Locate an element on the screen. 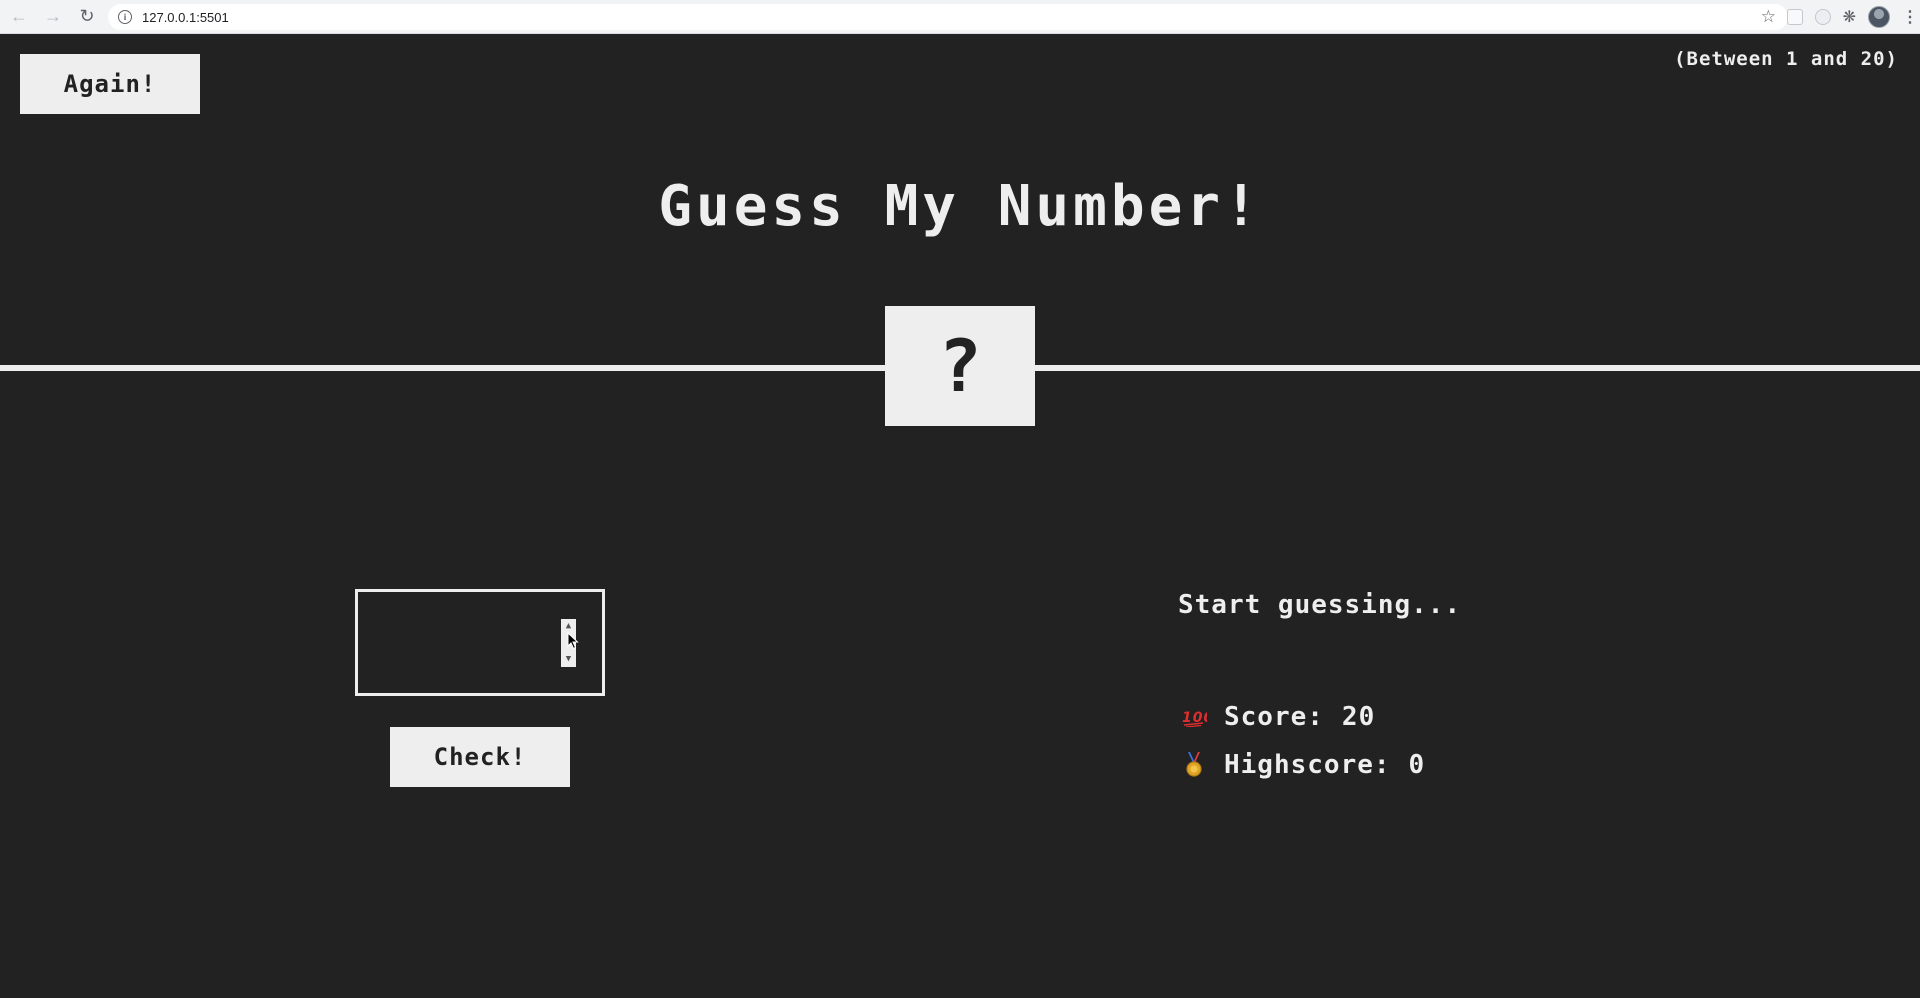 The height and width of the screenshot is (998, 1920). extension-area: ❋ ⋮ is located at coordinates (1852, 17).